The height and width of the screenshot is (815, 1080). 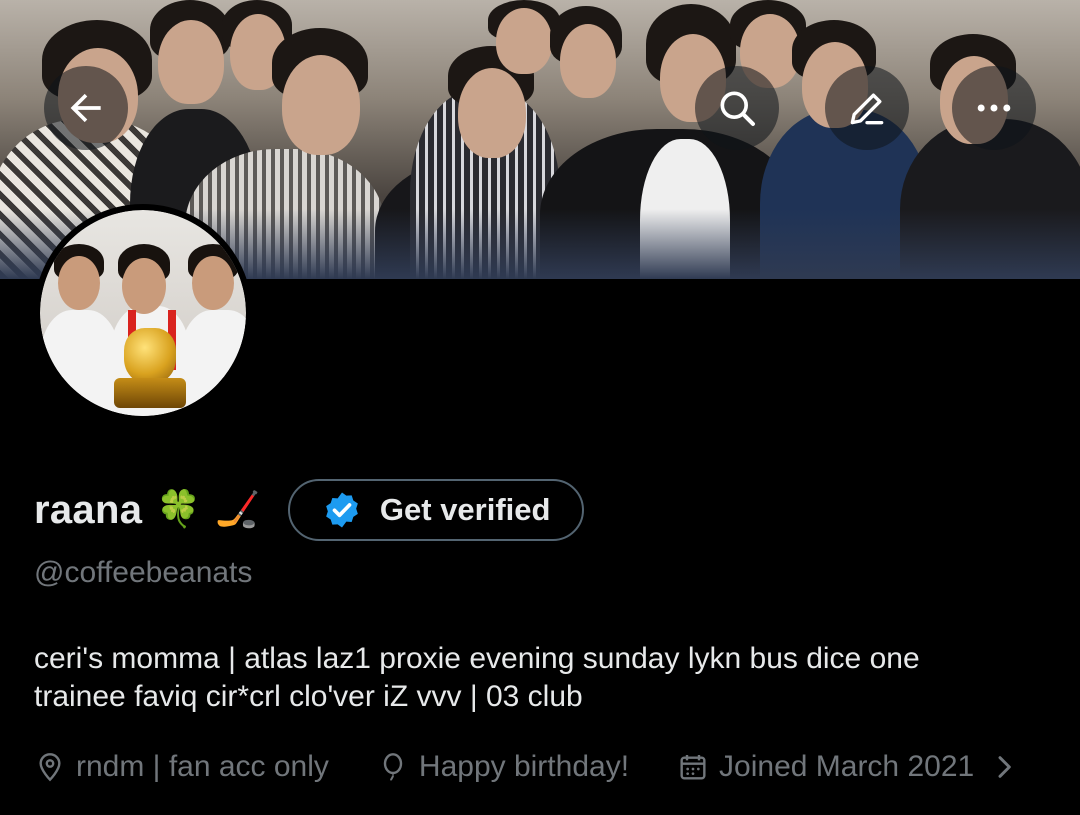 I want to click on profile-handle: @coffeebeanats, so click(x=143, y=572).